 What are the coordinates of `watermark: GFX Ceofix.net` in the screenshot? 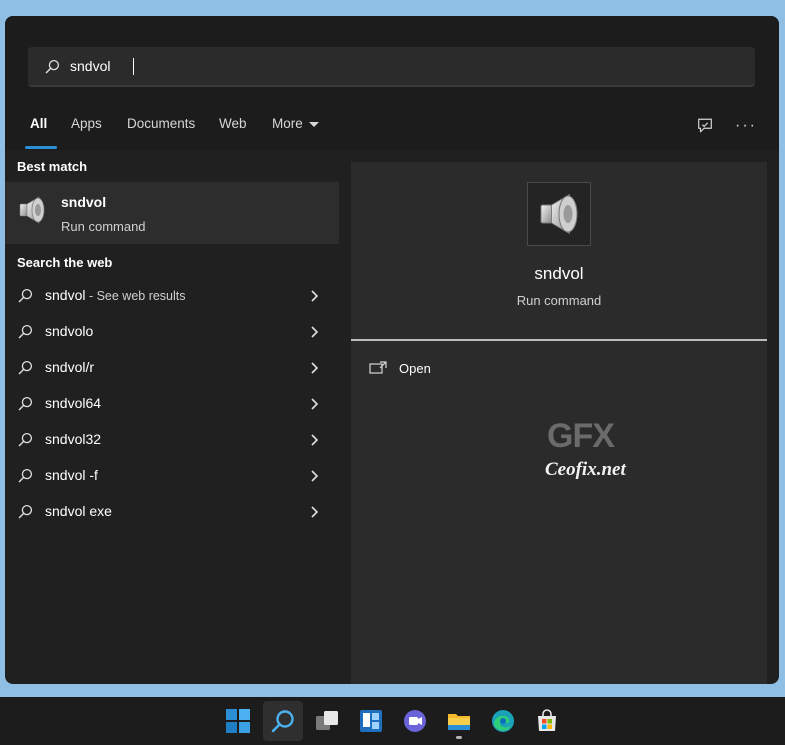 It's located at (594, 457).